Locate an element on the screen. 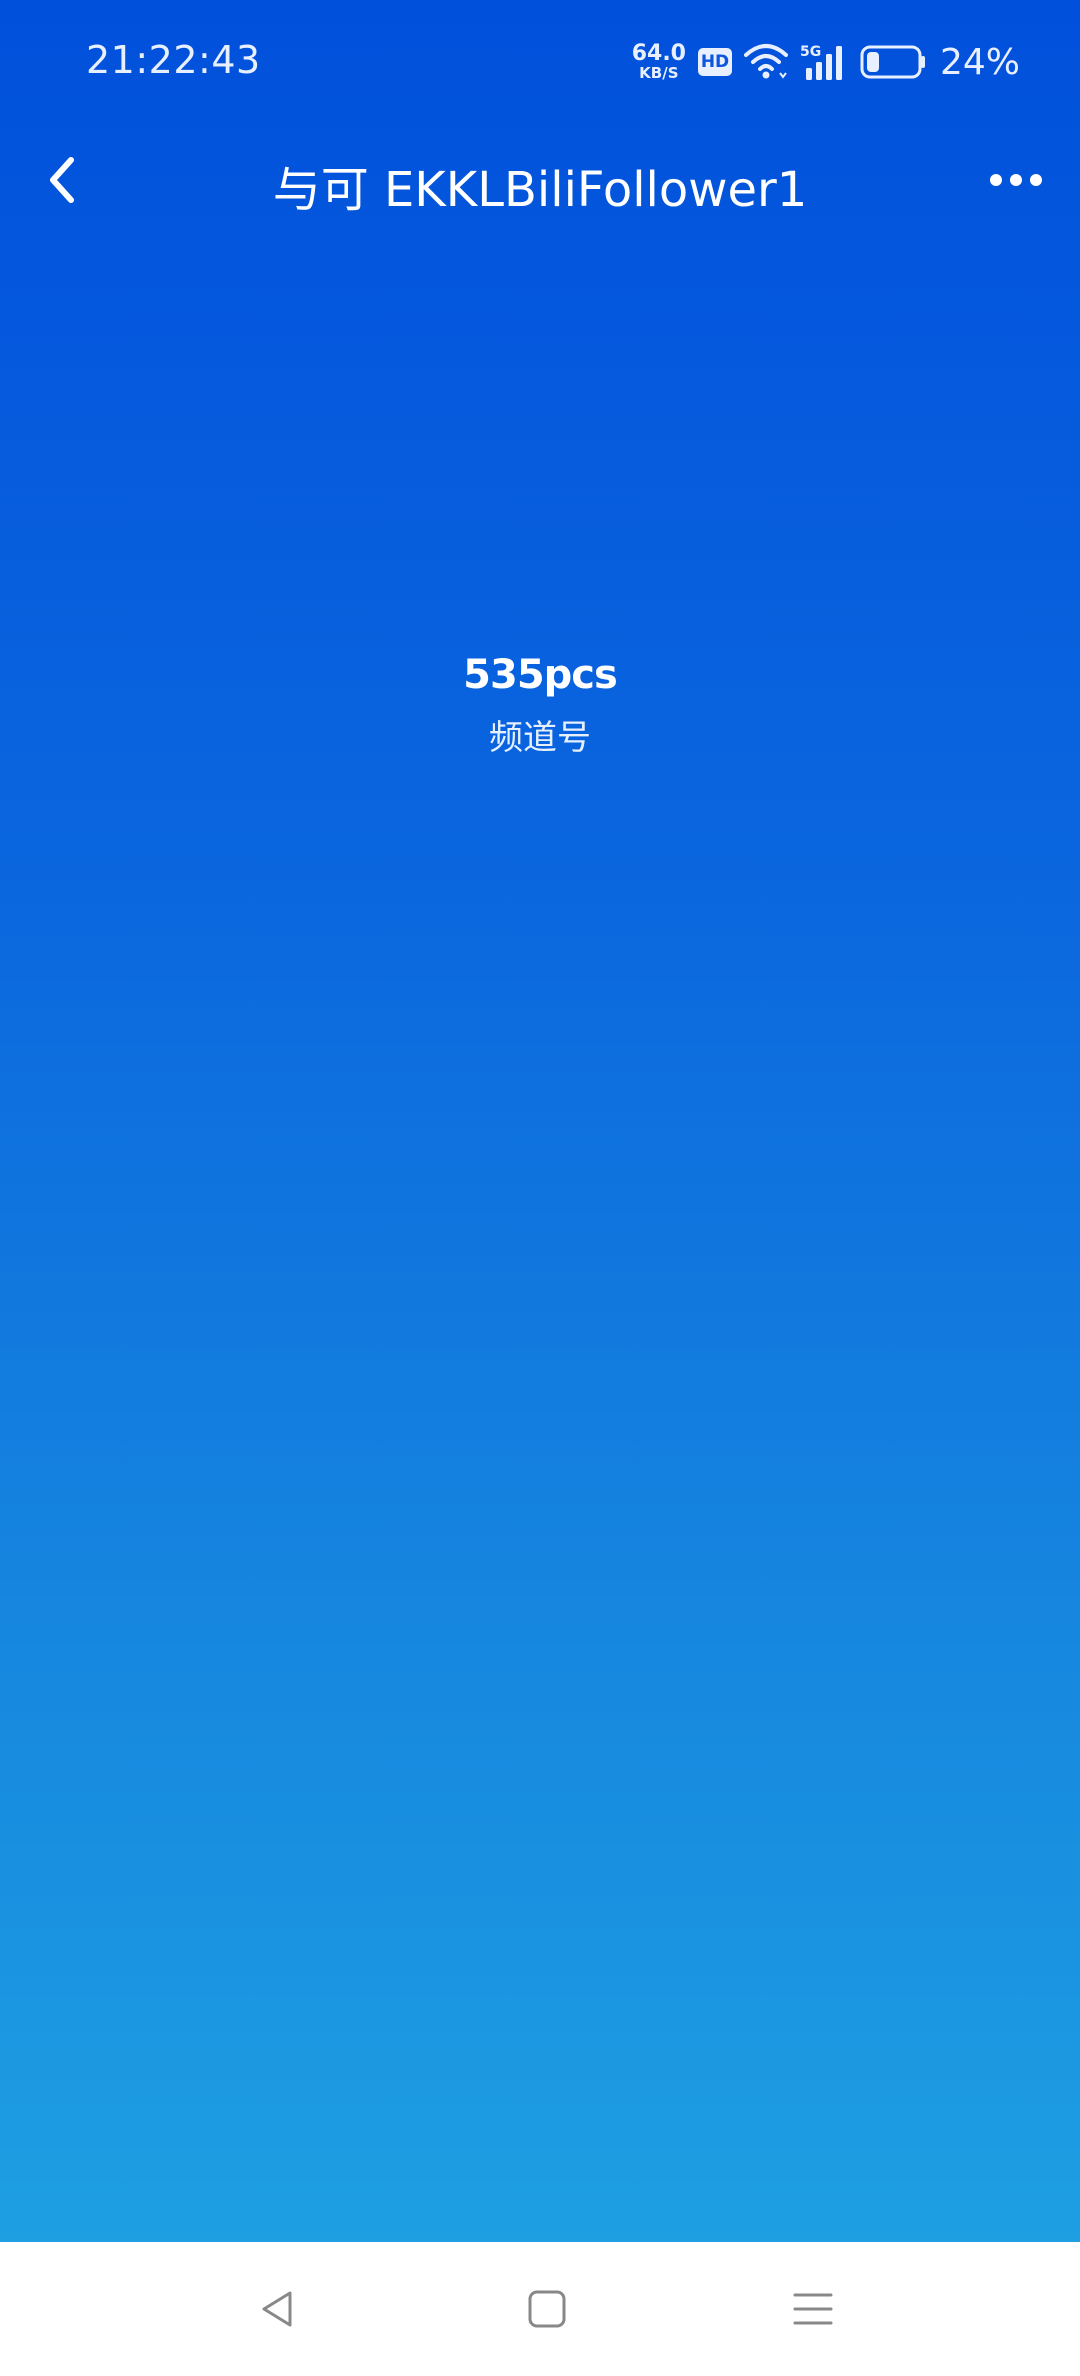  hd-icon: HD is located at coordinates (714, 62).